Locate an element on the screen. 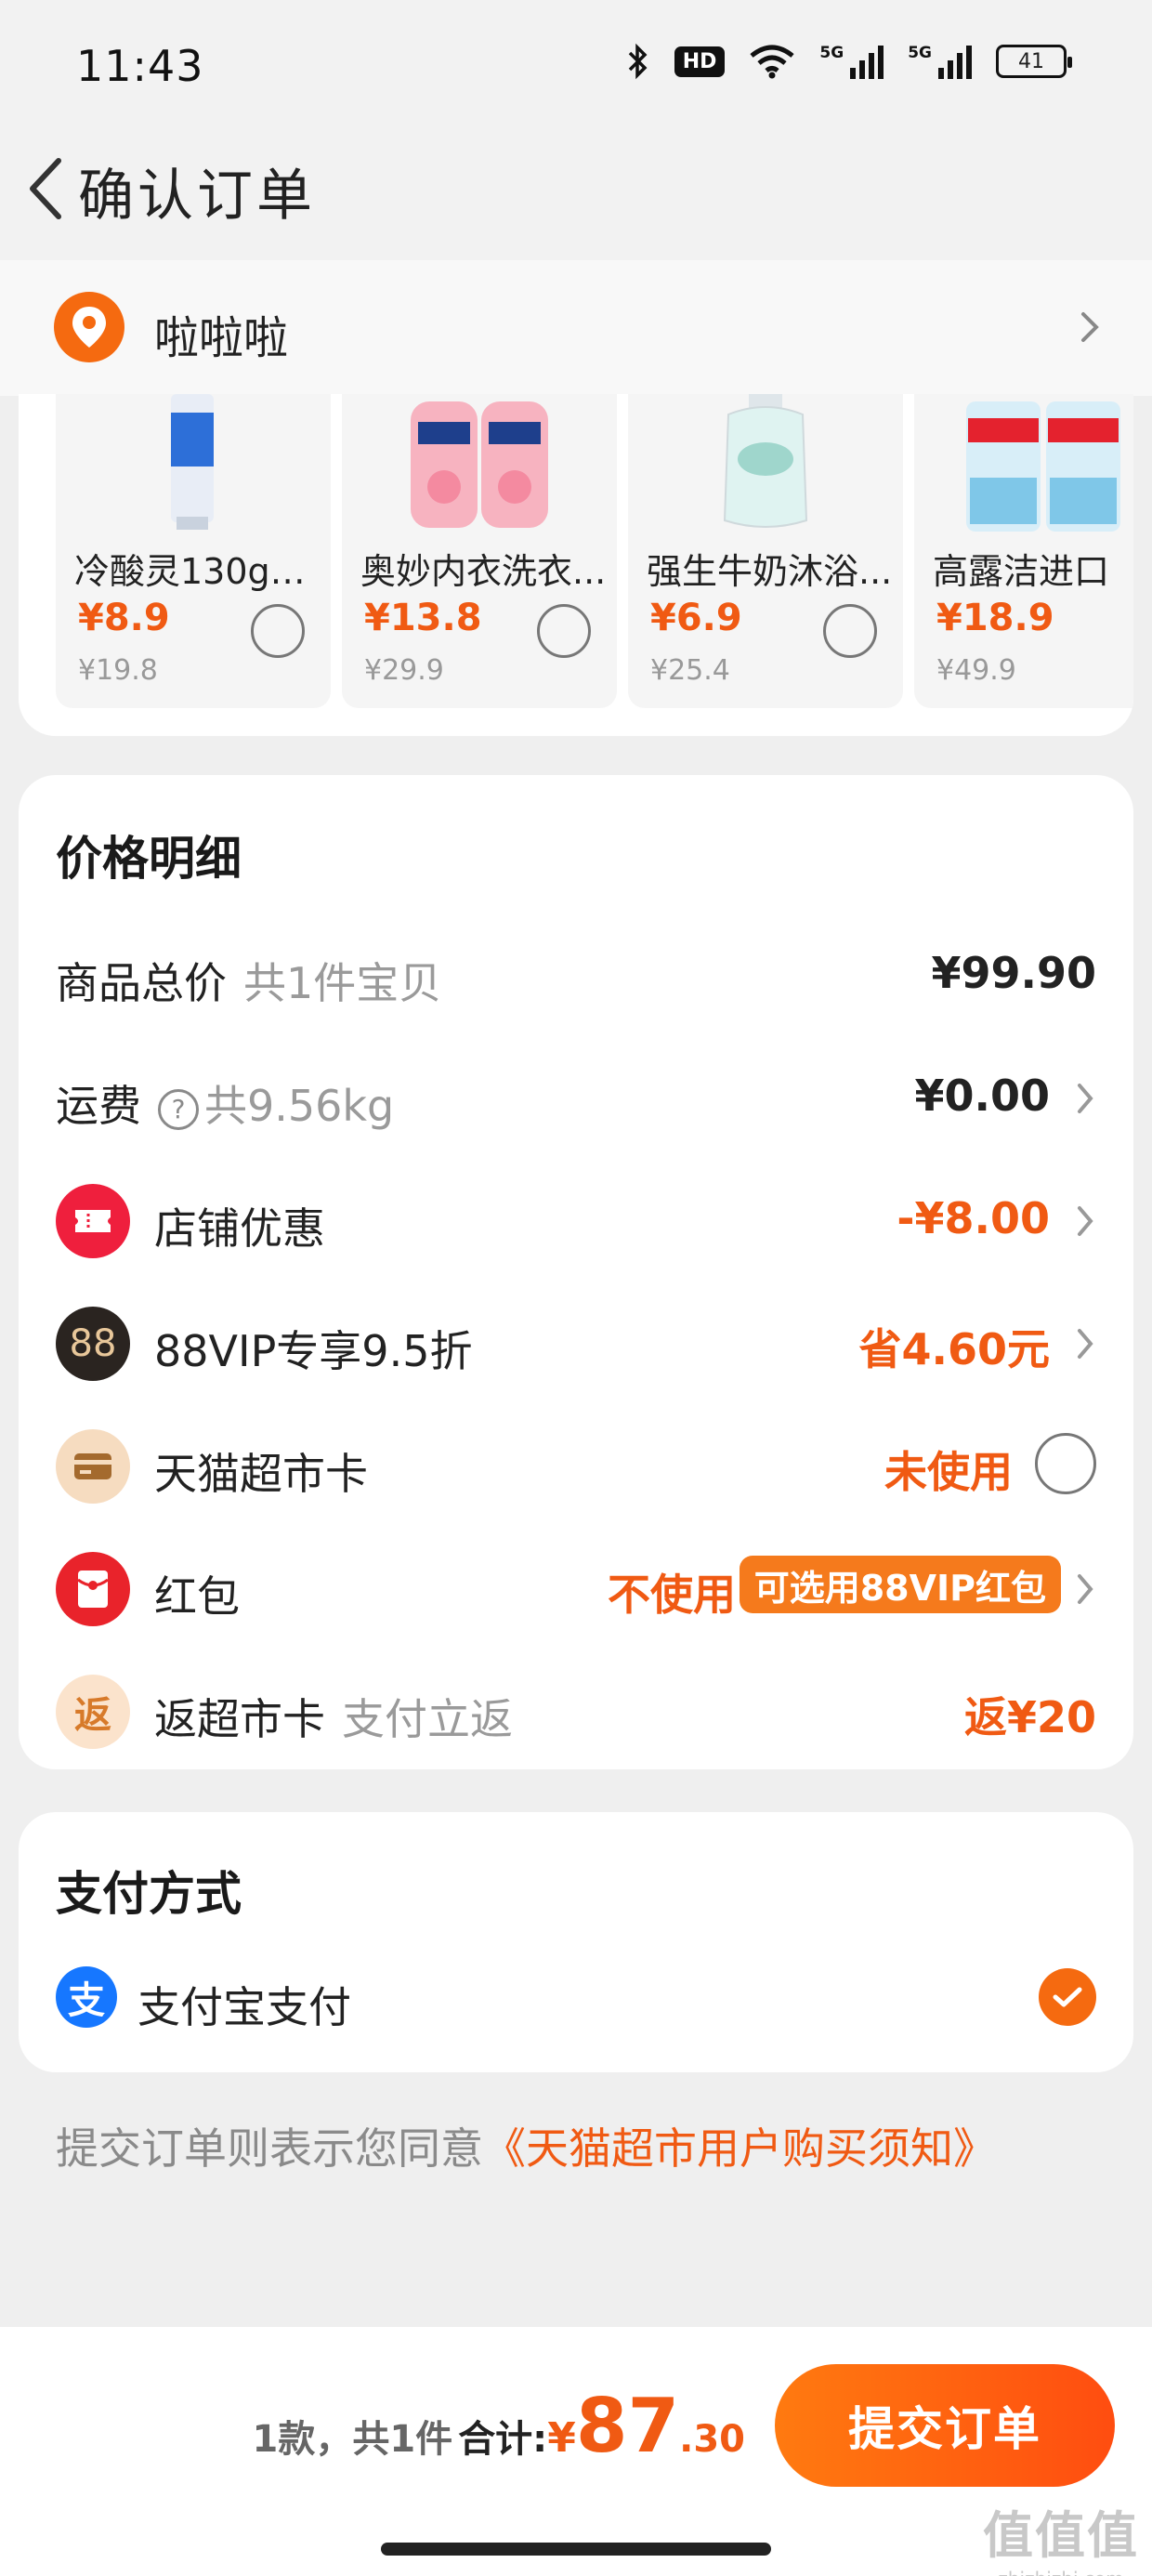  agreement-prefix: 提交订单则表示您同意 is located at coordinates (269, 2148).